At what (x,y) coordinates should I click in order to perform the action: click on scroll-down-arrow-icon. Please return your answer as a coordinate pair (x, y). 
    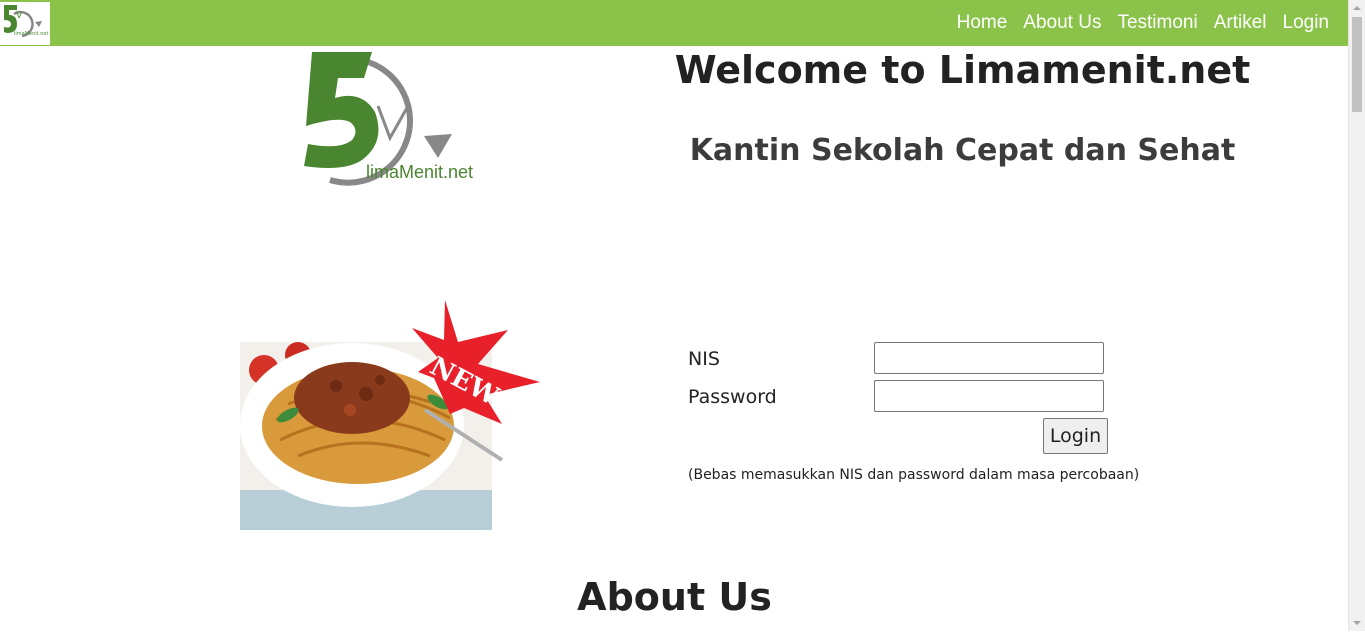
    Looking at the image, I should click on (1357, 623).